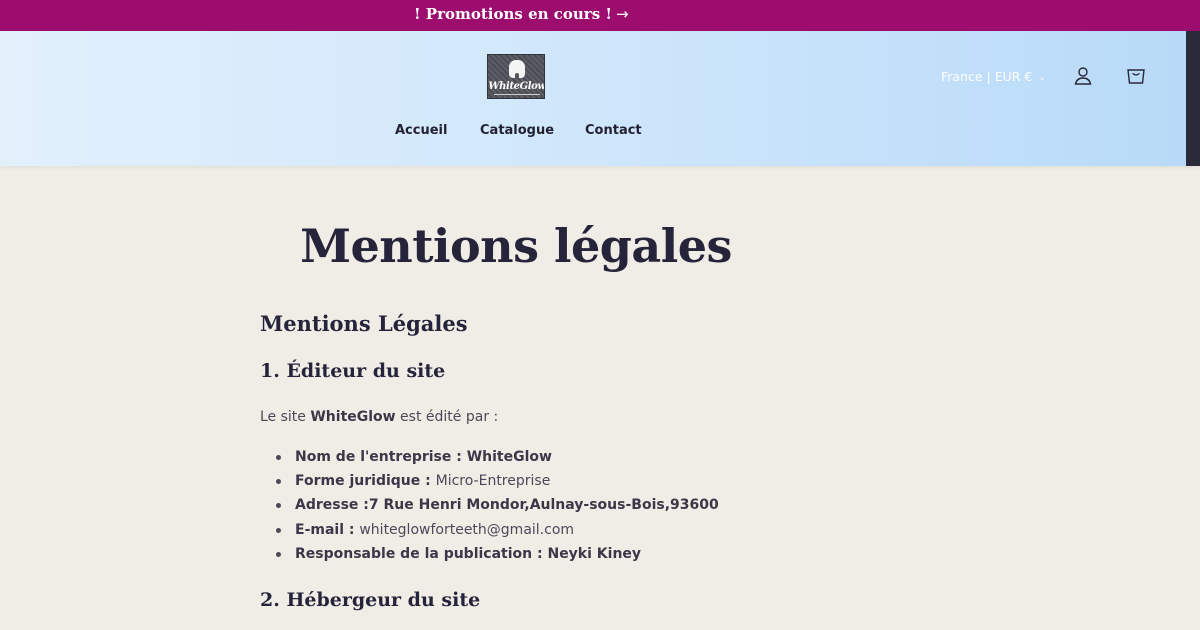 The height and width of the screenshot is (630, 1200). Describe the element at coordinates (364, 323) in the screenshot. I see `legal-heading: Mentions Légales` at that location.